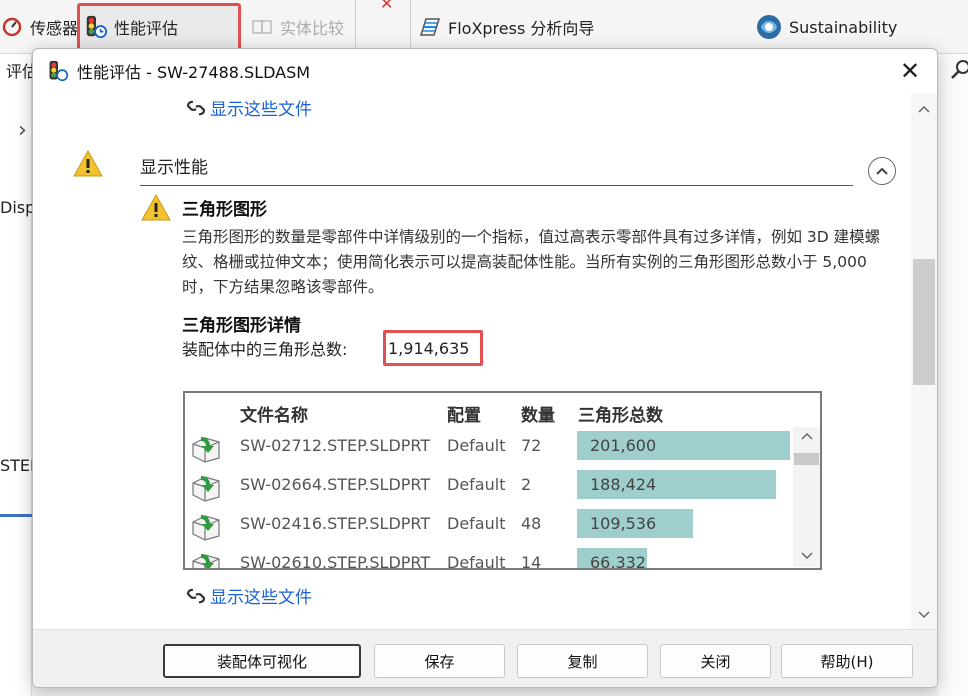 The height and width of the screenshot is (696, 968). Describe the element at coordinates (618, 561) in the screenshot. I see `cell-total: 66,332` at that location.